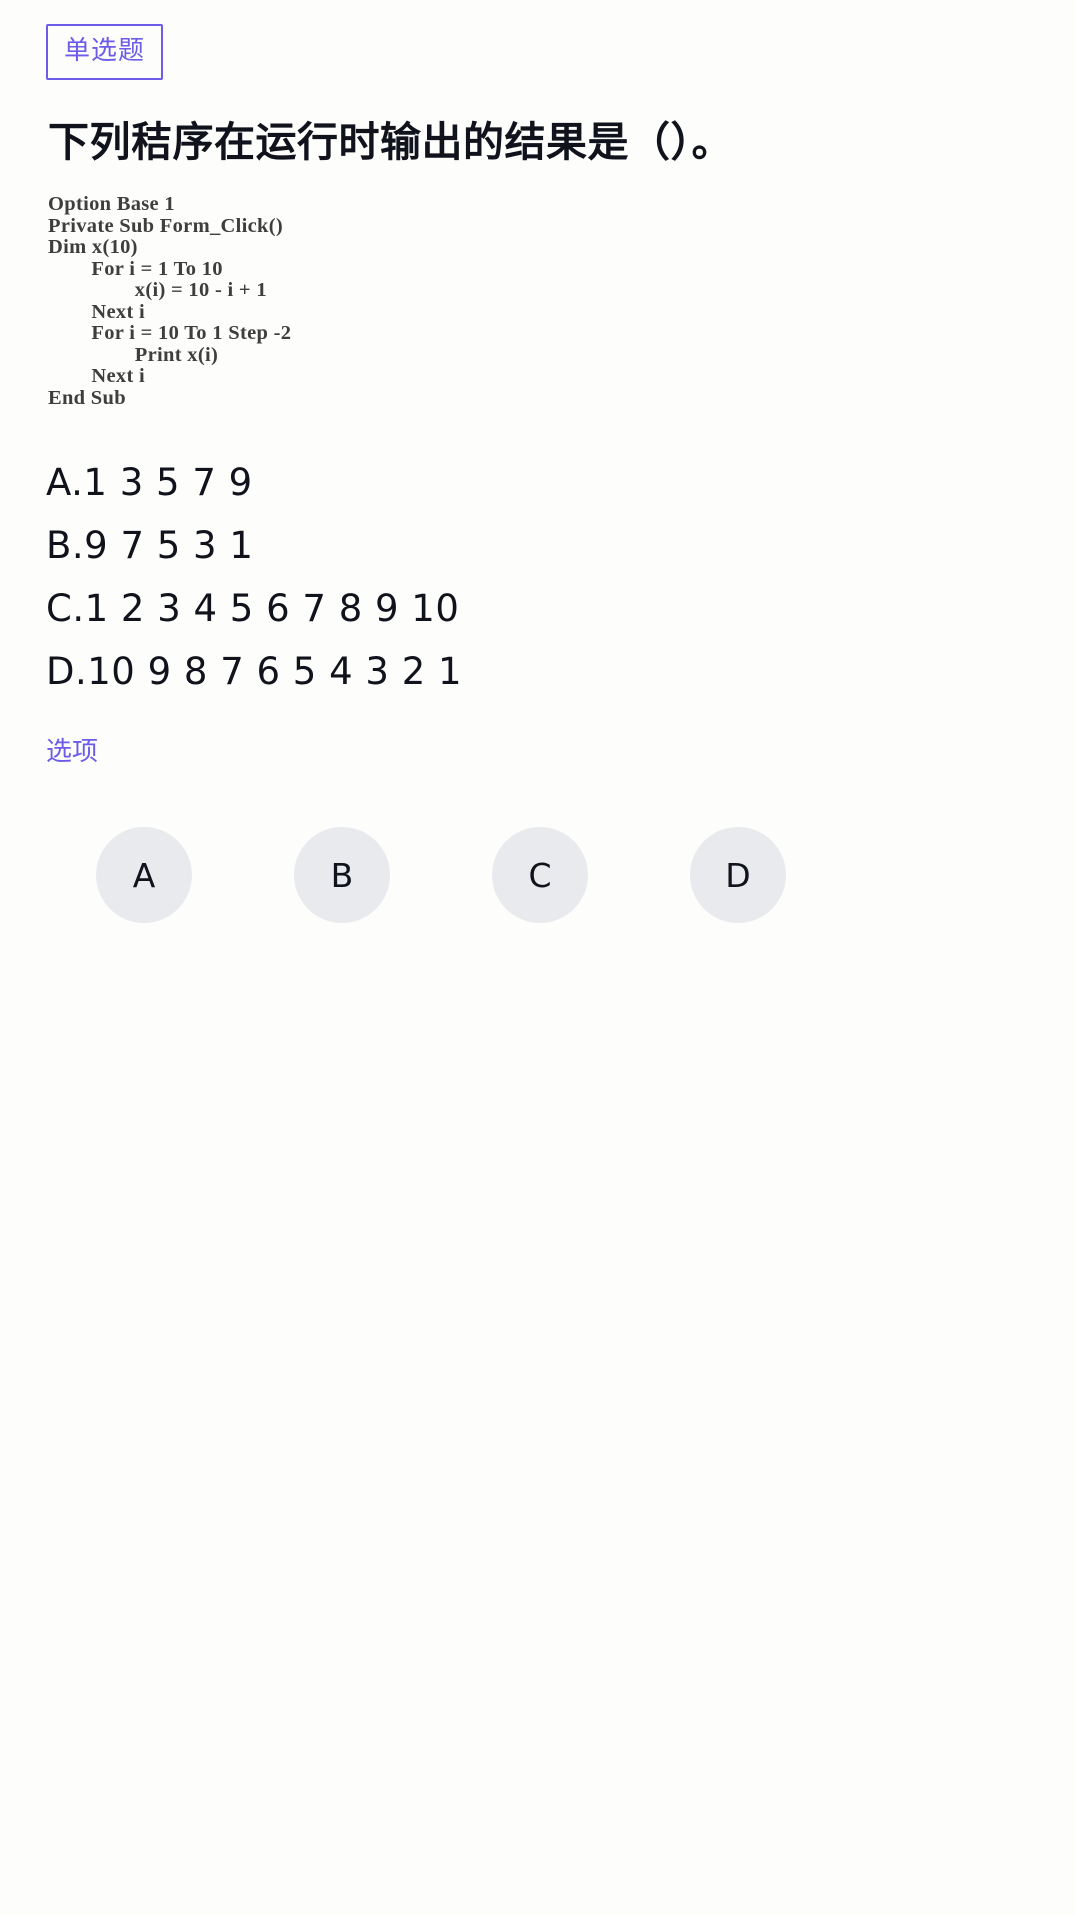 Image resolution: width=1075 pixels, height=1915 pixels. I want to click on options-section-label: 选项, so click(72, 752).